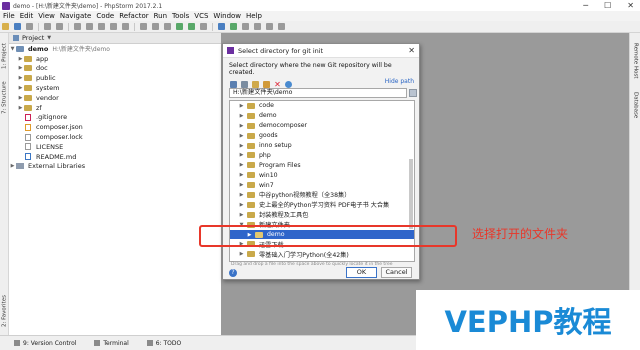  What do you see at coordinates (27, 16) in the screenshot?
I see `menu-edit: Edit` at bounding box center [27, 16].